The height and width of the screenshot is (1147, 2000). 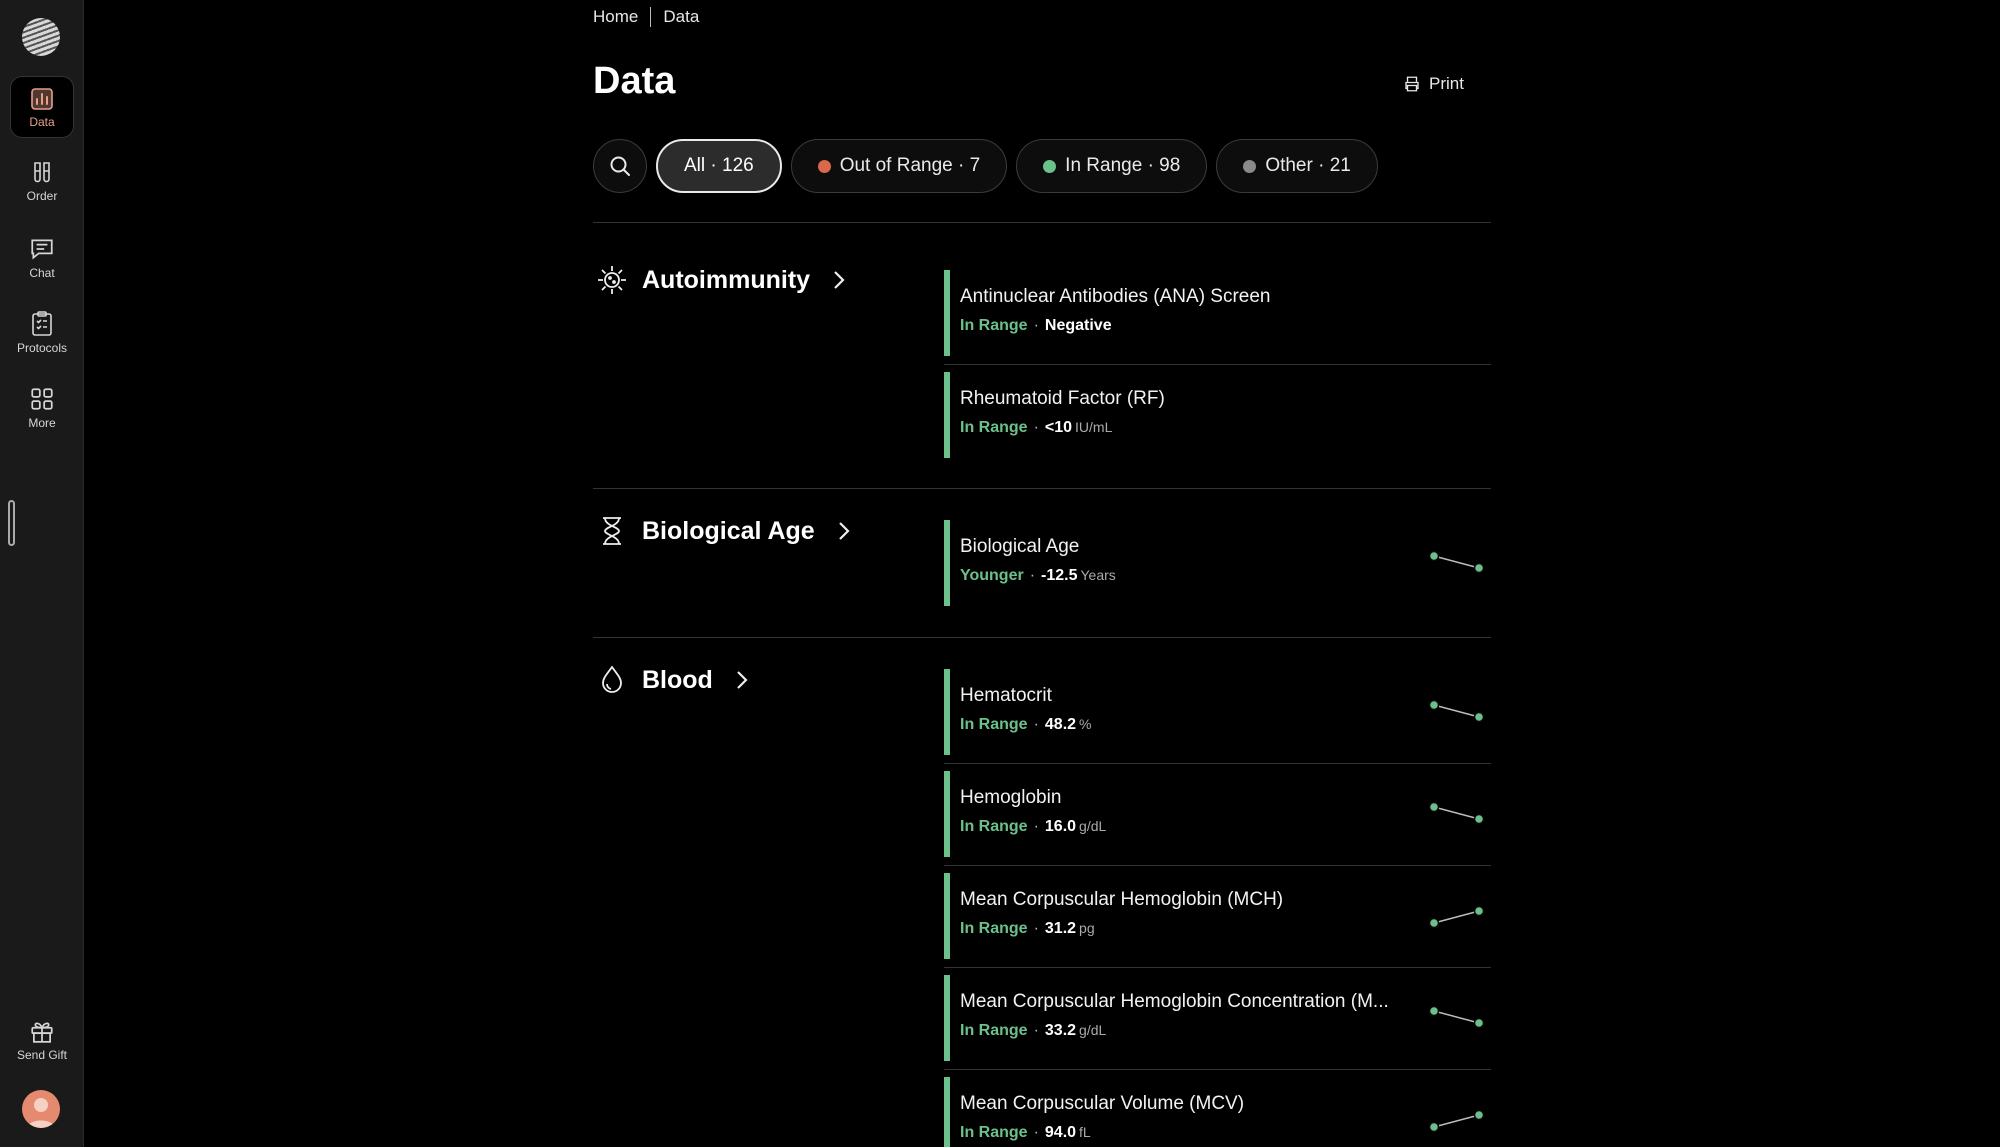 What do you see at coordinates (1102, 1103) in the screenshot?
I see `item-name: Mean Corpuscular Volume (MCV)` at bounding box center [1102, 1103].